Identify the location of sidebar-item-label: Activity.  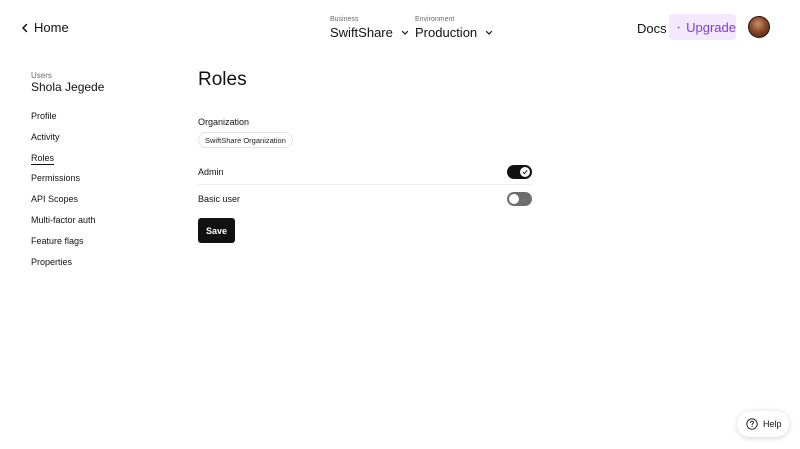
(45, 136).